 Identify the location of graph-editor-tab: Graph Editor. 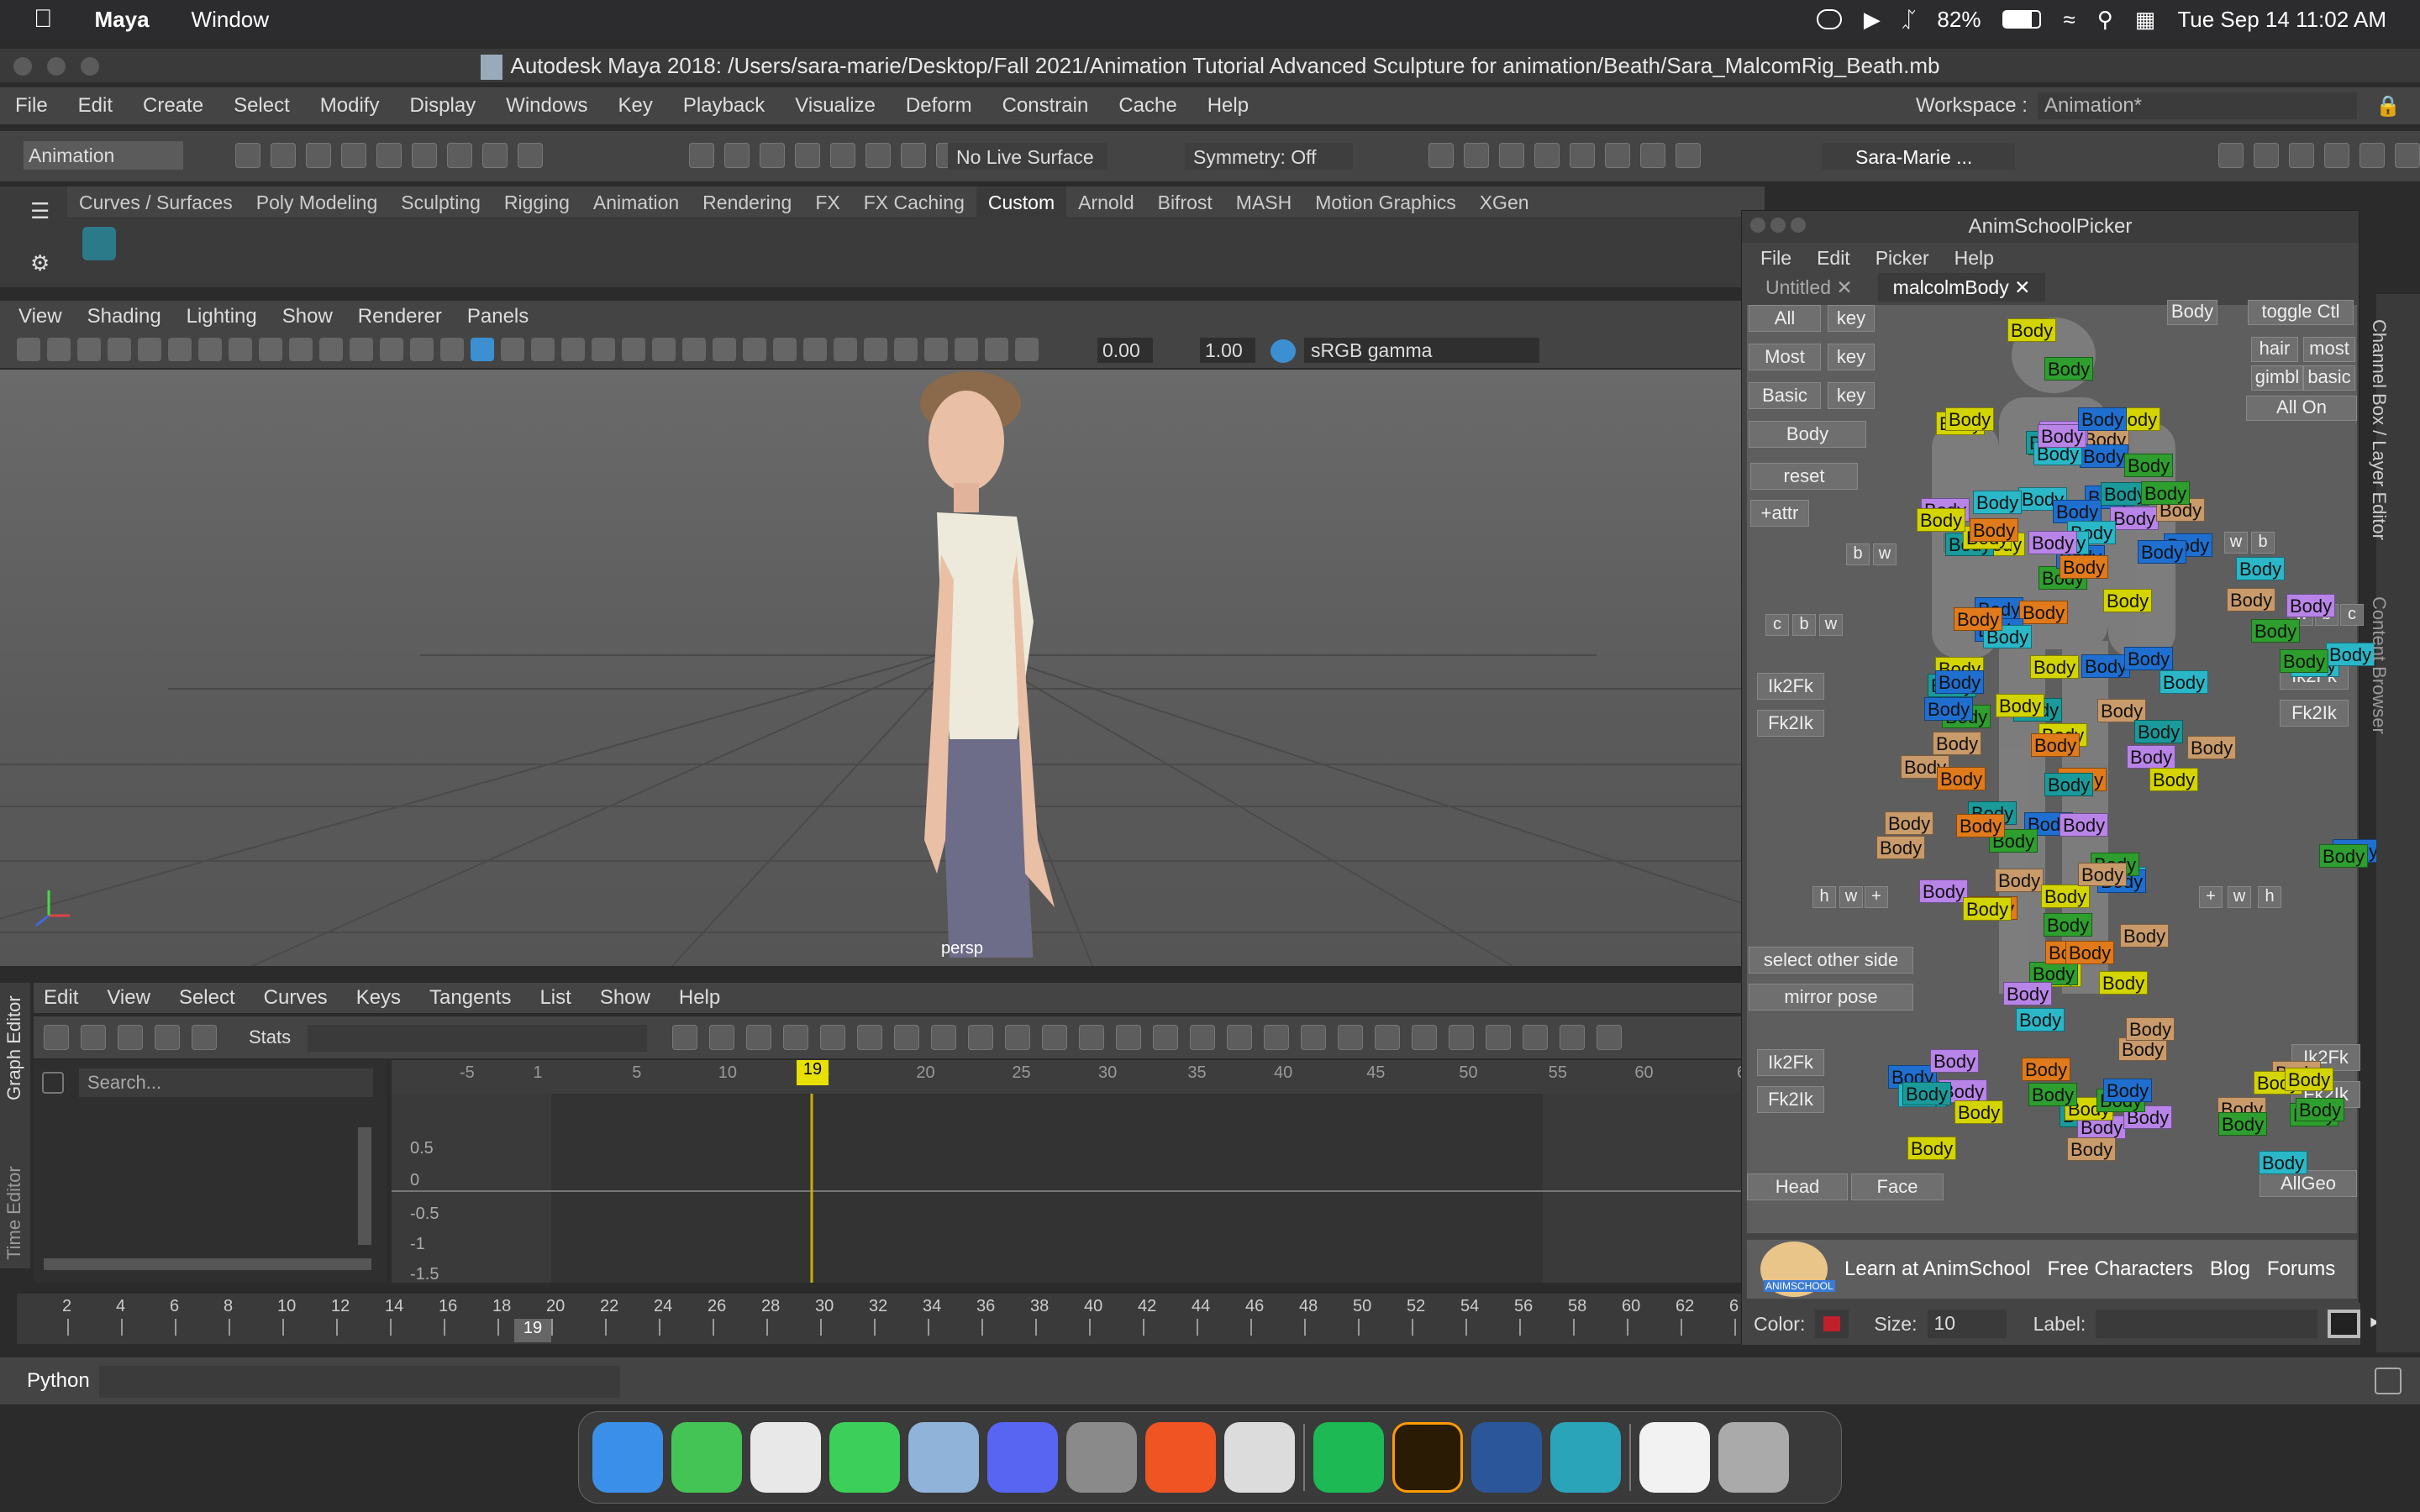
(14, 1047).